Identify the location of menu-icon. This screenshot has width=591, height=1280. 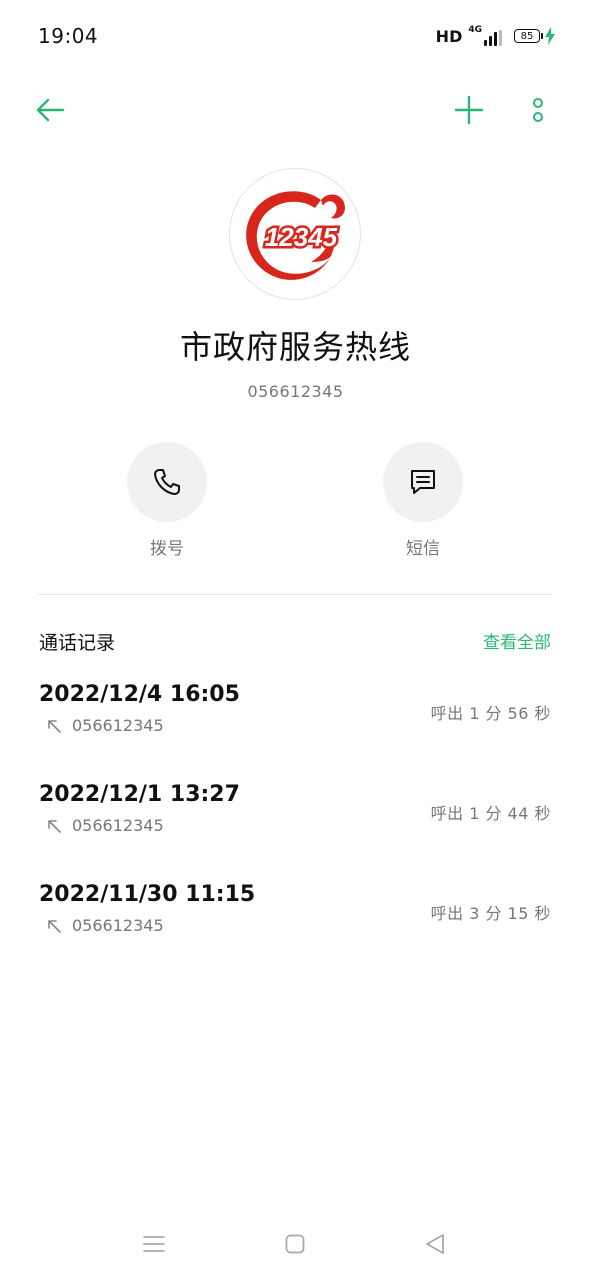
(154, 1244).